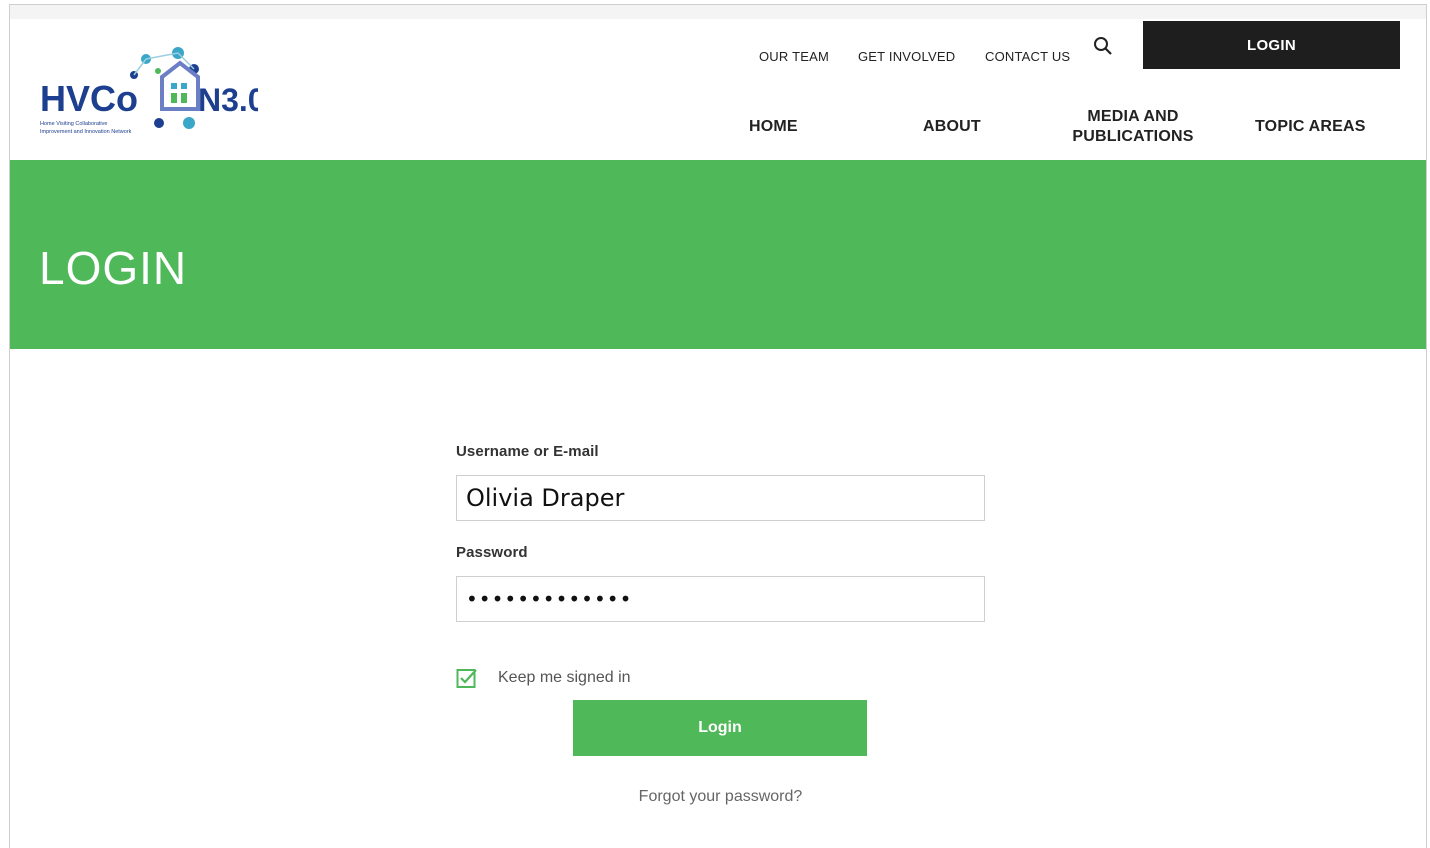  I want to click on nav-media-line2: PUBLICATIONS, so click(1133, 136).